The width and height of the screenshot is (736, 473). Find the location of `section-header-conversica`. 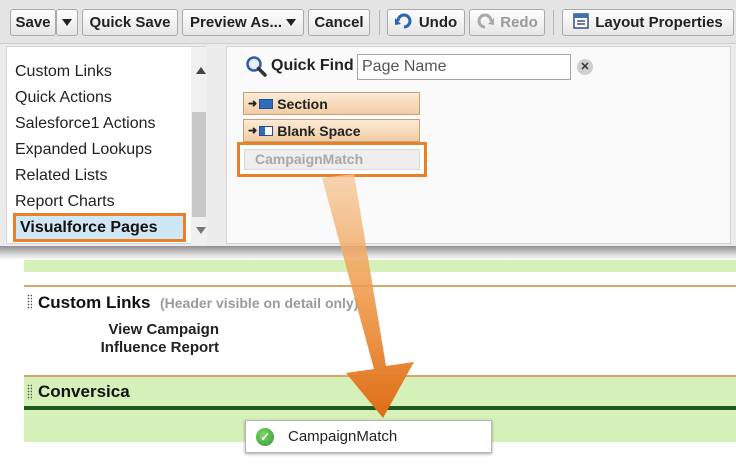

section-header-conversica is located at coordinates (380, 391).